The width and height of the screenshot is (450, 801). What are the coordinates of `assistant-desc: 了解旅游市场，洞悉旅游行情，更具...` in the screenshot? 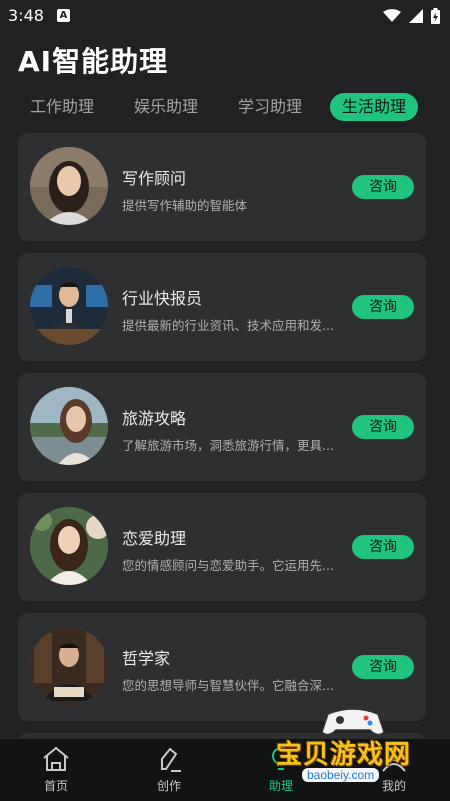 It's located at (228, 445).